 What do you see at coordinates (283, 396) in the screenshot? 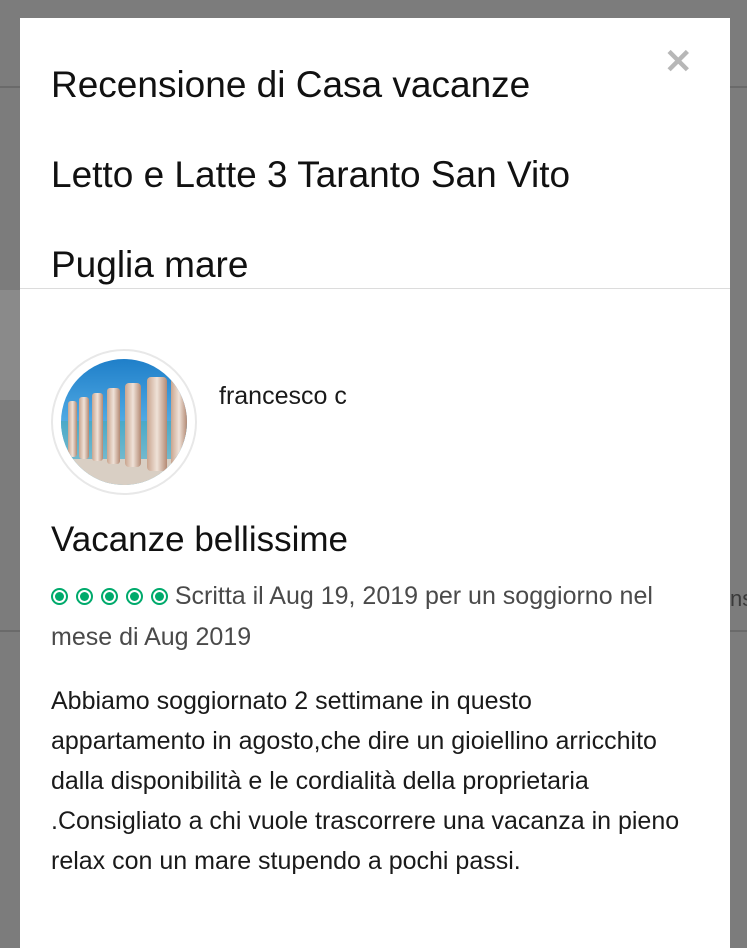
I see `reviewer-name: francesco c` at bounding box center [283, 396].